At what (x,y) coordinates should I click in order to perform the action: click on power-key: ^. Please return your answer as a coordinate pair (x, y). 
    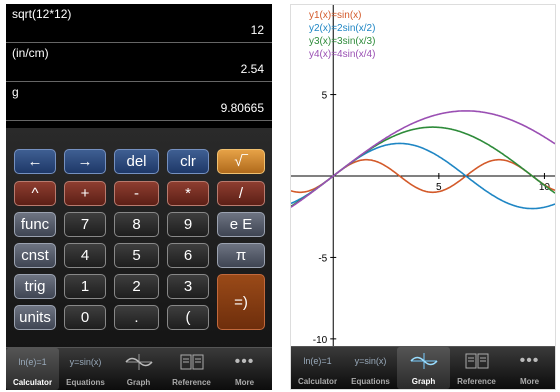
    Looking at the image, I should click on (35, 193).